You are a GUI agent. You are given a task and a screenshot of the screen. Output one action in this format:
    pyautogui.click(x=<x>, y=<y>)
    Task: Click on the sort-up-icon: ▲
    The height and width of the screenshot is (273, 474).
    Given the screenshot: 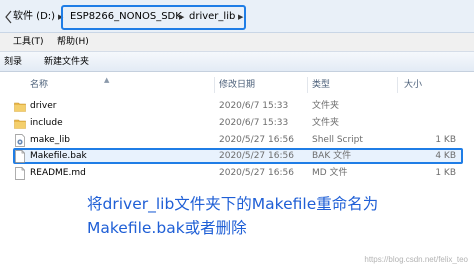 What is the action you would take?
    pyautogui.click(x=107, y=80)
    